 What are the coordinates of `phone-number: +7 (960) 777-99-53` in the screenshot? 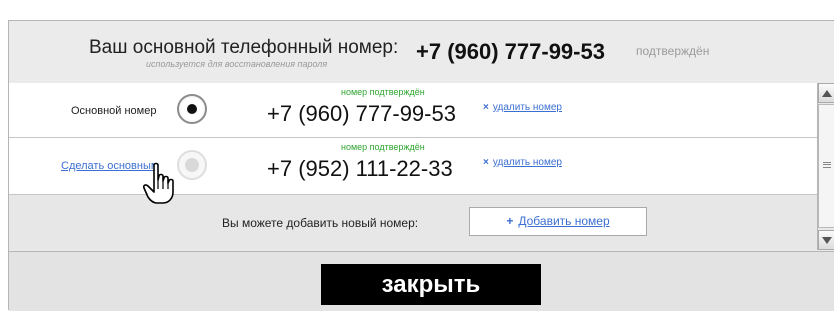 It's located at (361, 113).